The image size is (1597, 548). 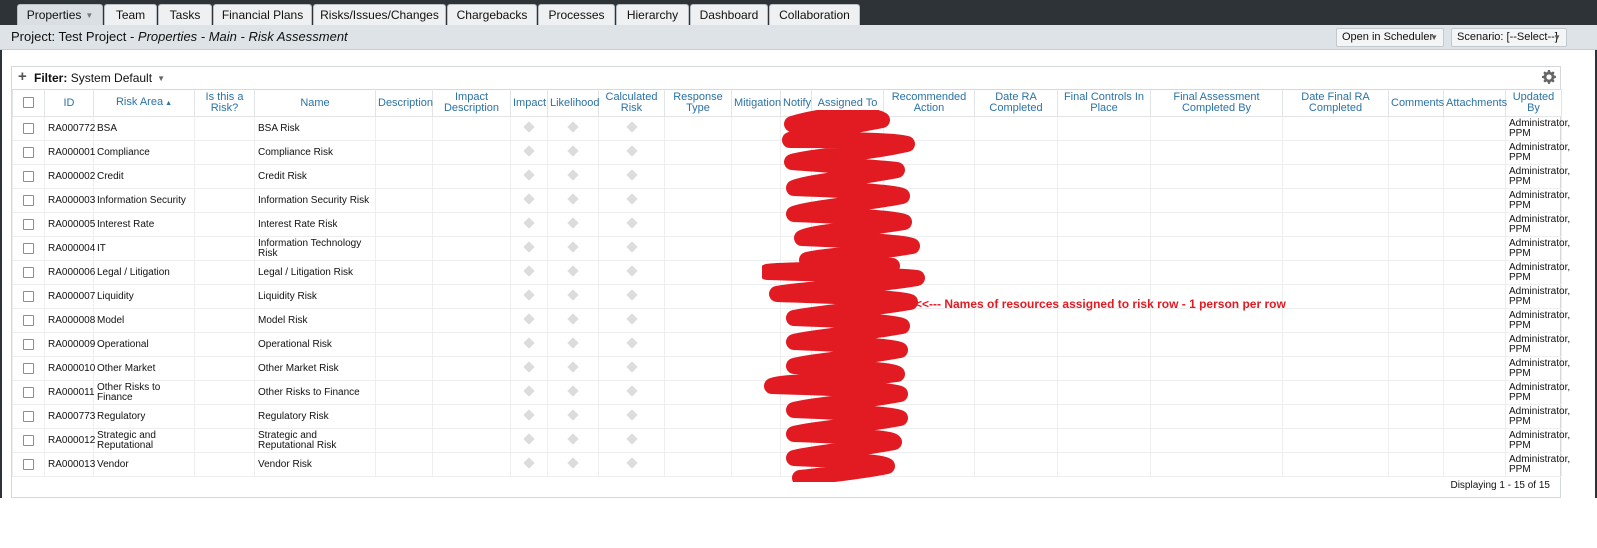 I want to click on name-cell: Regulatory Risk, so click(x=315, y=416).